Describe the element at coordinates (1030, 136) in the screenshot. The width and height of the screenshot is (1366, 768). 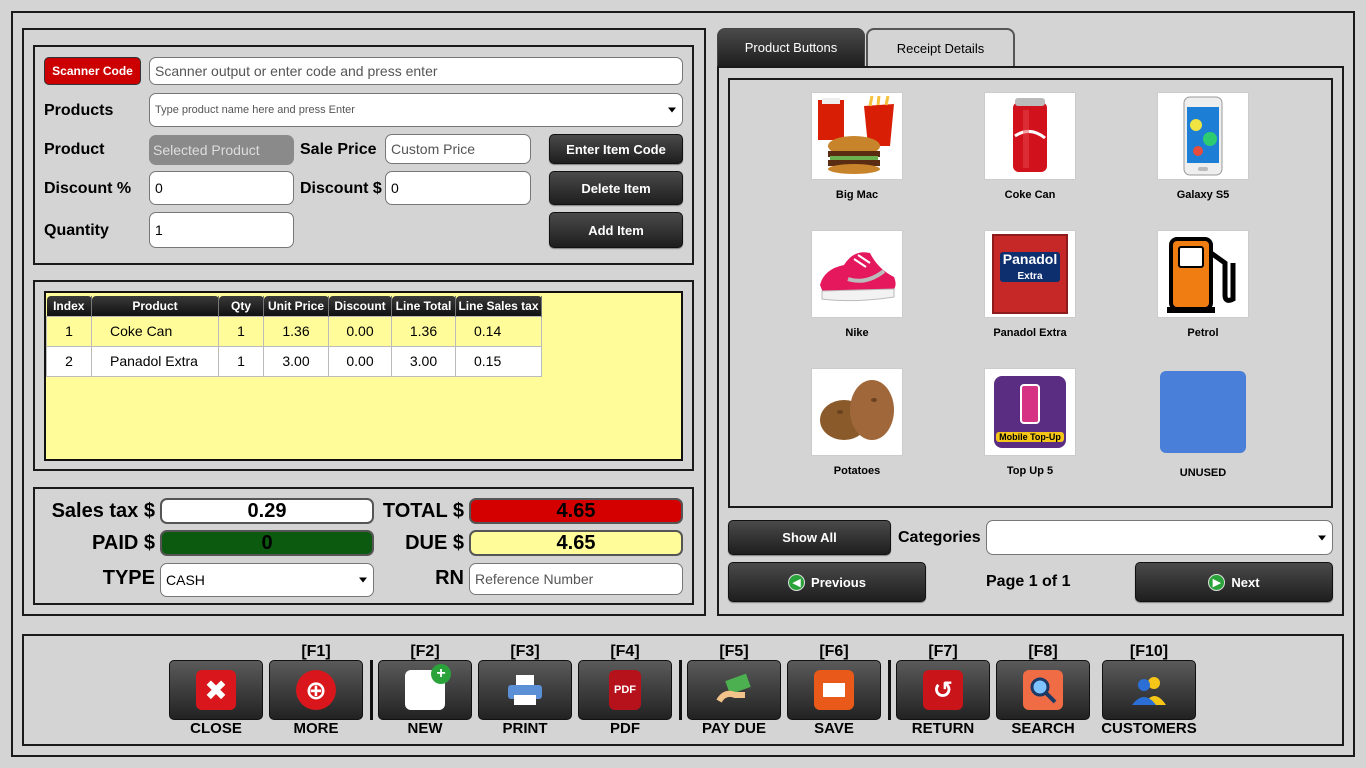
I see `coke-can-image` at that location.